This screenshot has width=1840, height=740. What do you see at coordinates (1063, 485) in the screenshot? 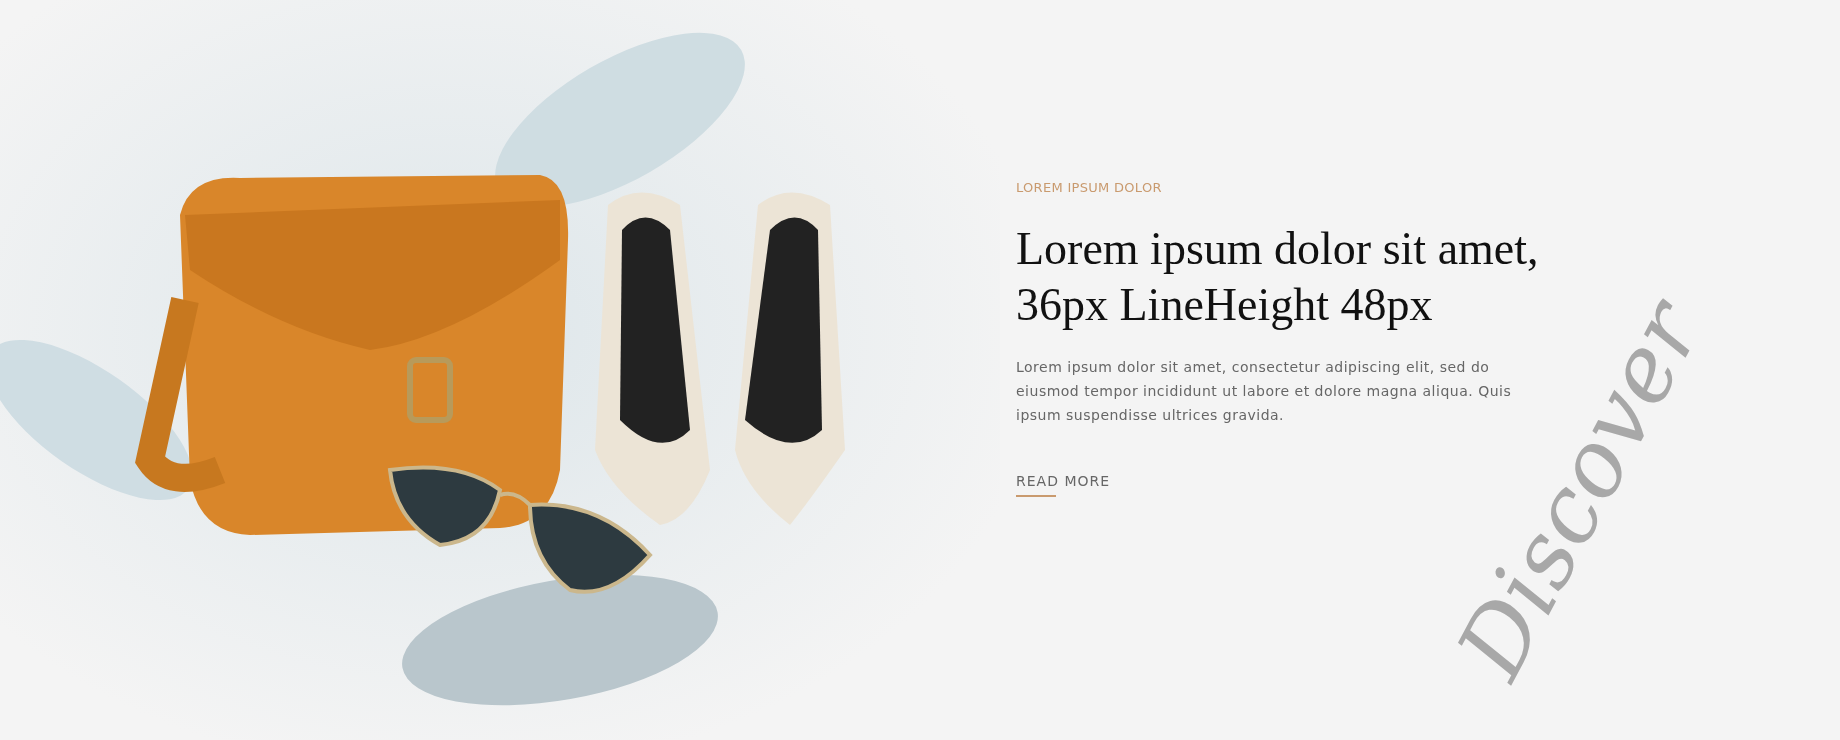
I see `read-more-link: READ MORE` at bounding box center [1063, 485].